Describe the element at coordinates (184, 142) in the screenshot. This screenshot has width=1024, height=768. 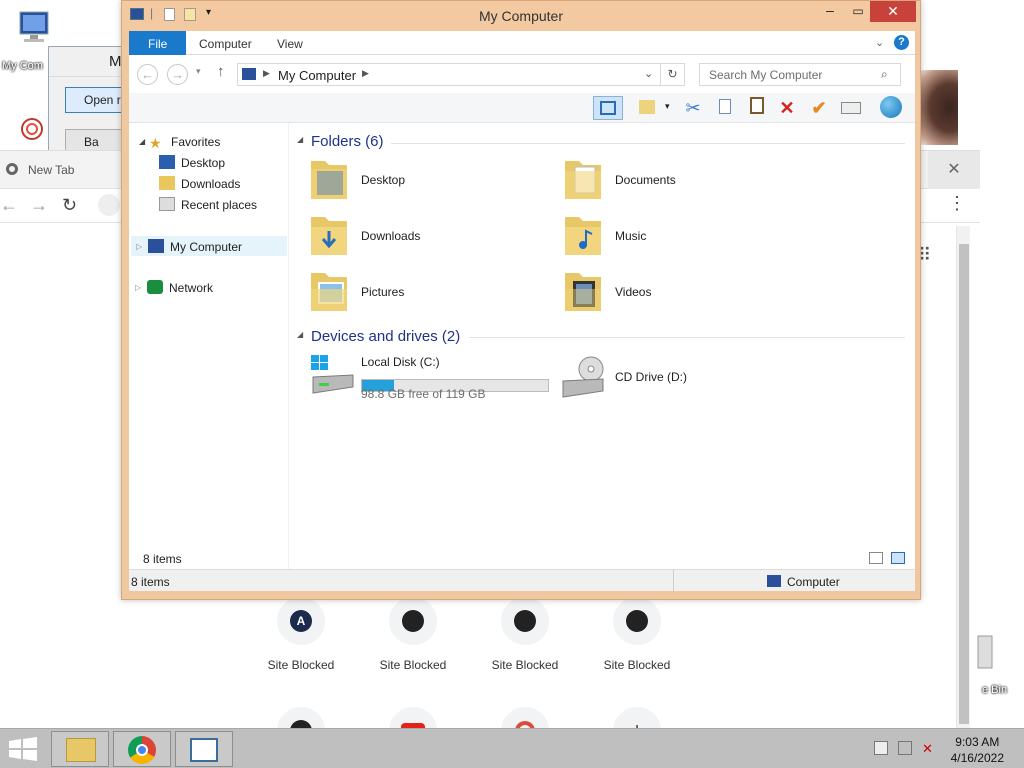
I see `sidebar-item-favorites: ★ Favorites` at that location.